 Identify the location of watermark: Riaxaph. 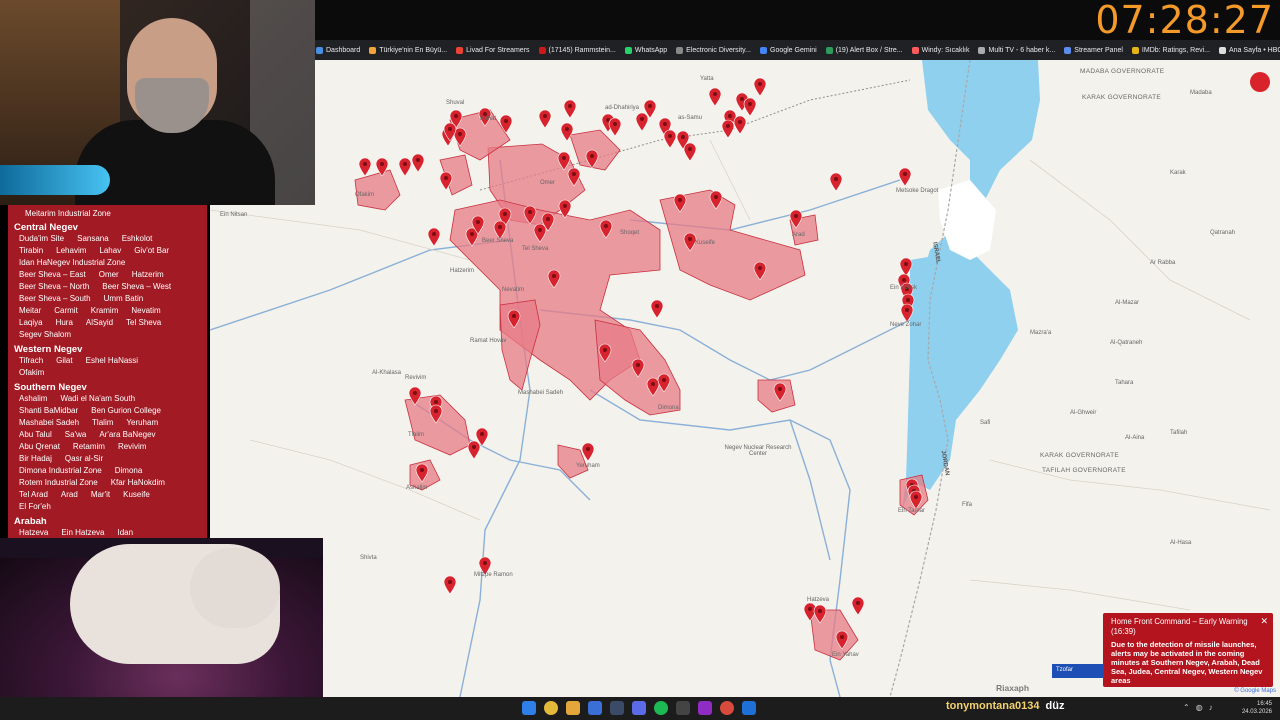
(1013, 688).